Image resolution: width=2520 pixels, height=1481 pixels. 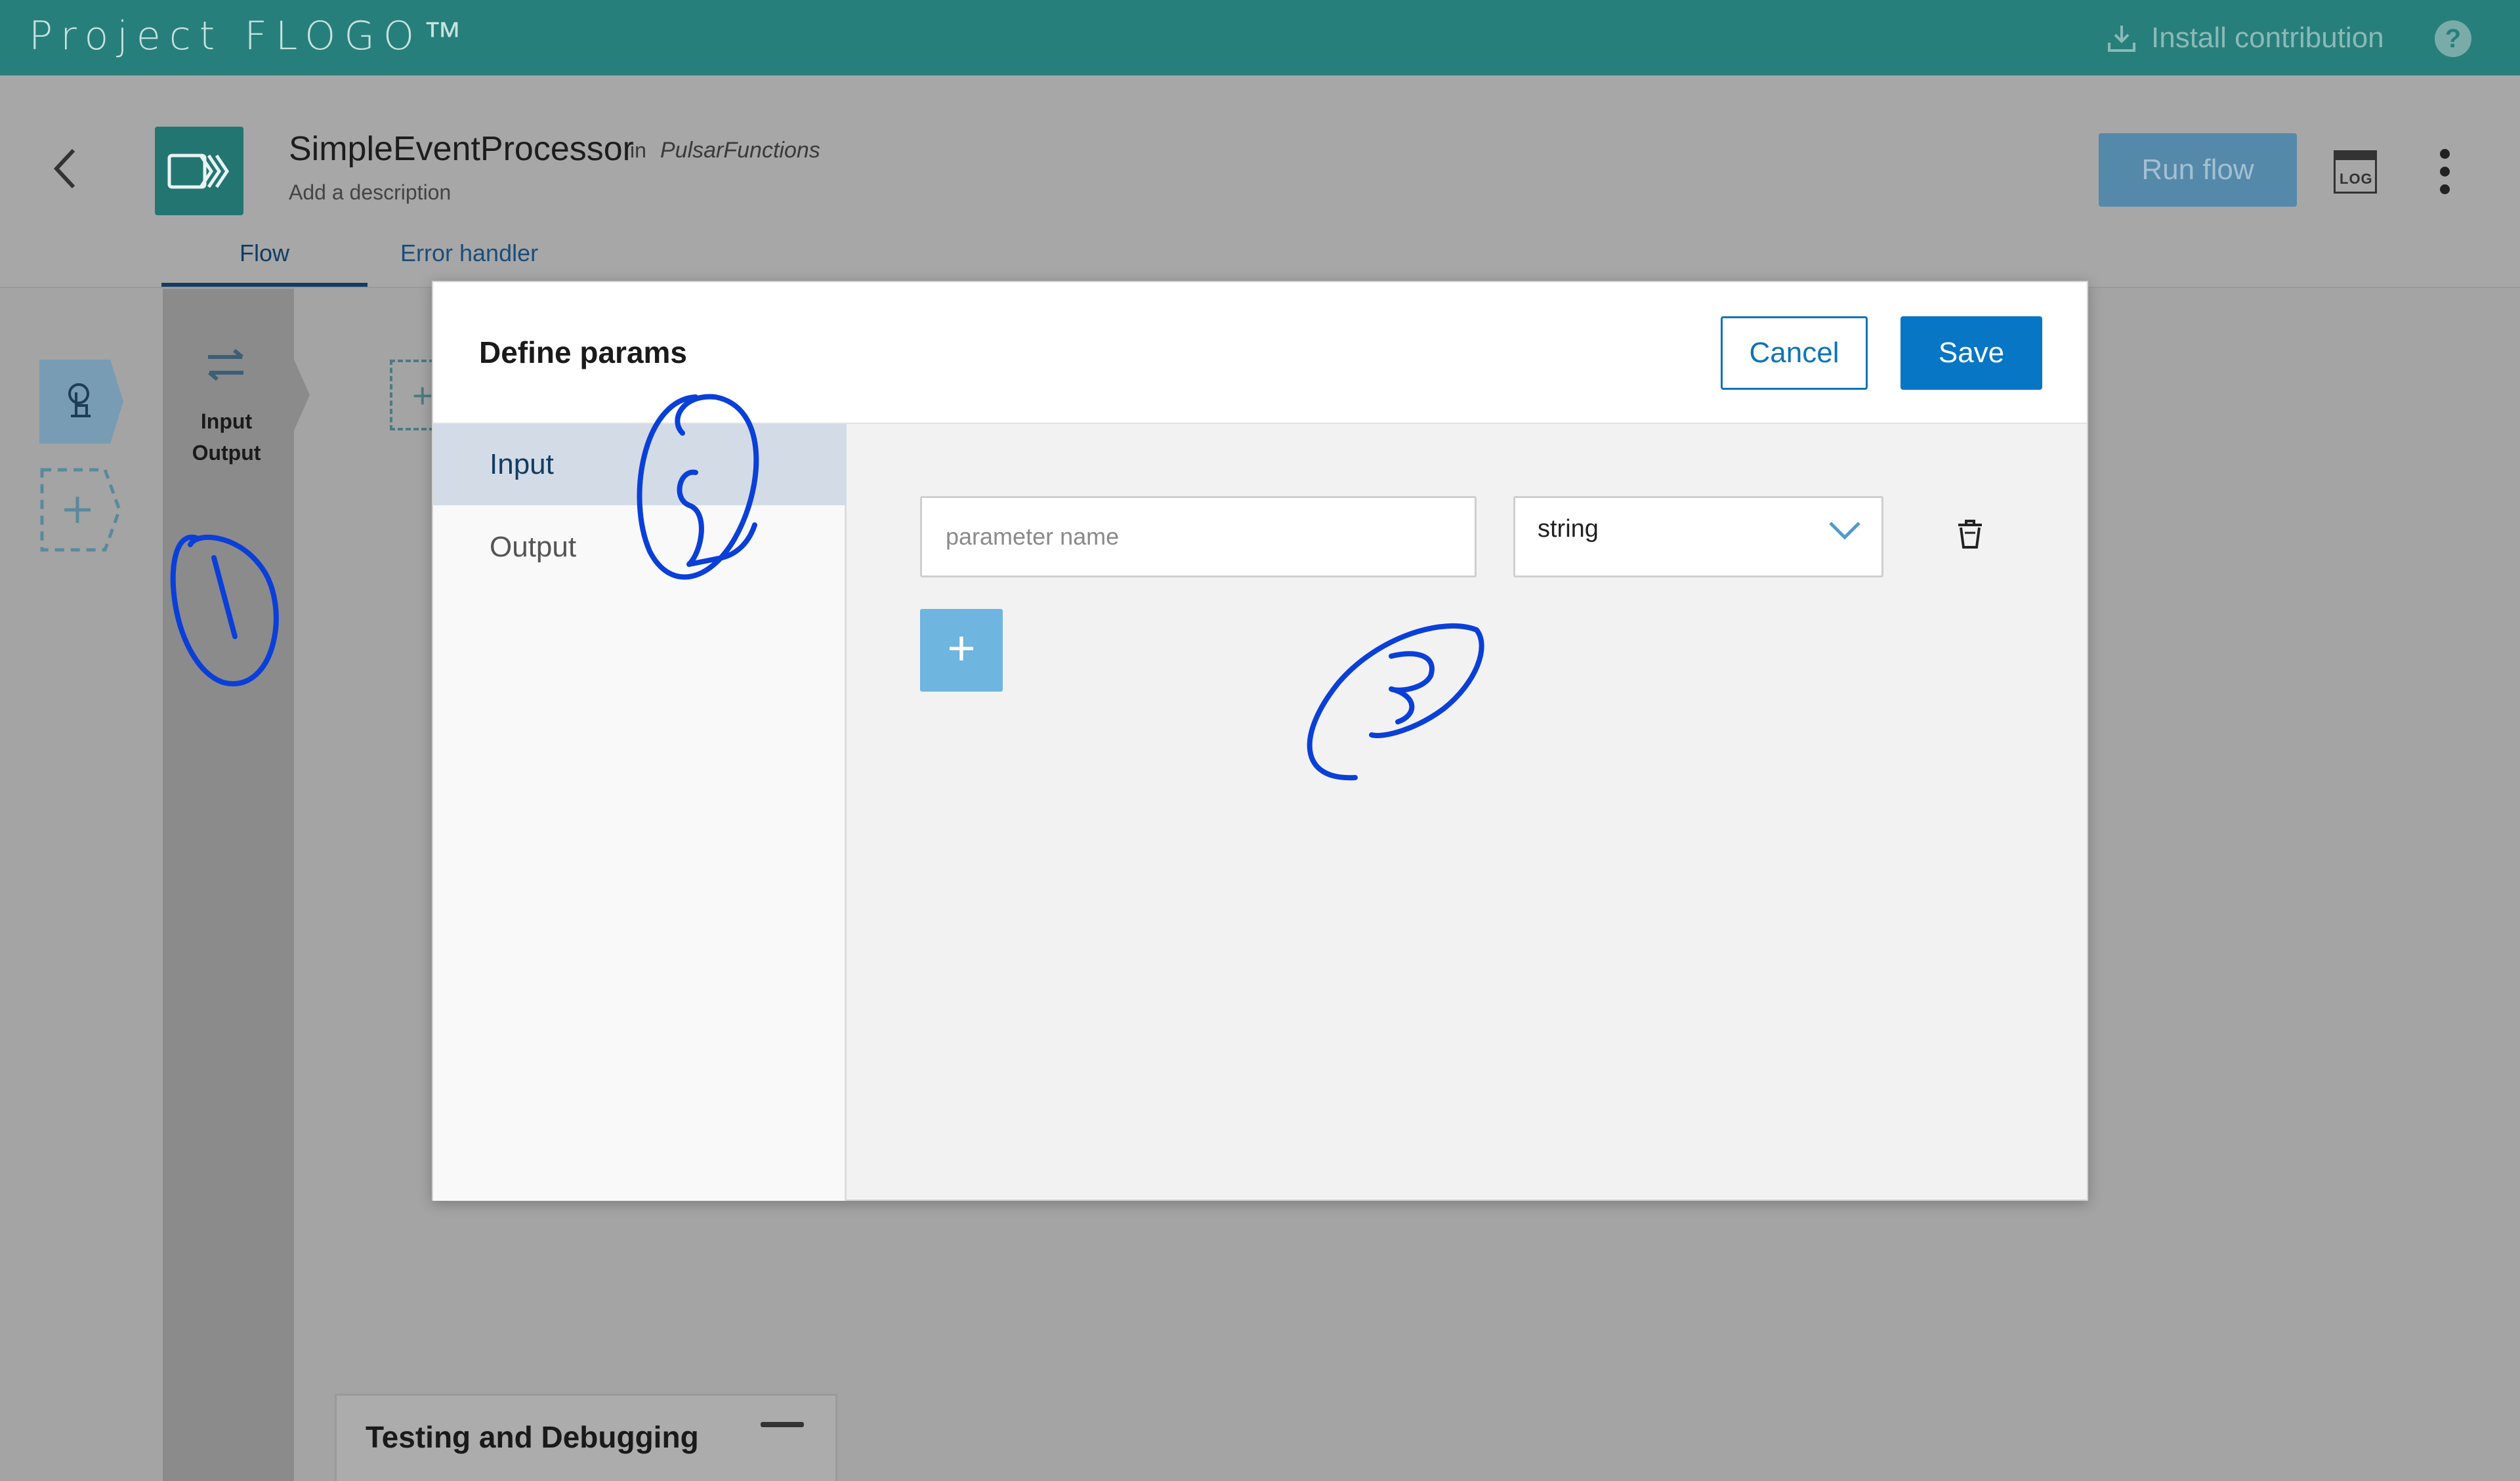 What do you see at coordinates (698, 487) in the screenshot?
I see `annotation-2-mark` at bounding box center [698, 487].